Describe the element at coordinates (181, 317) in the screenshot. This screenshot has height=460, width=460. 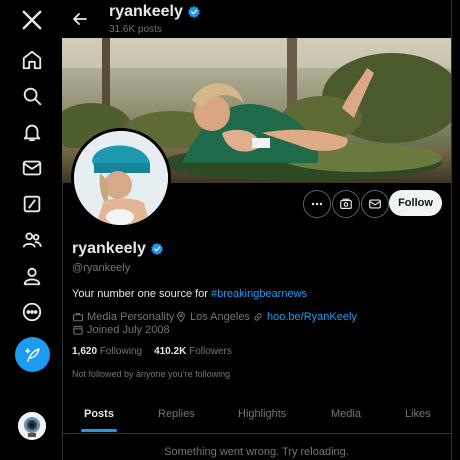
I see `location-pin-icon` at that location.